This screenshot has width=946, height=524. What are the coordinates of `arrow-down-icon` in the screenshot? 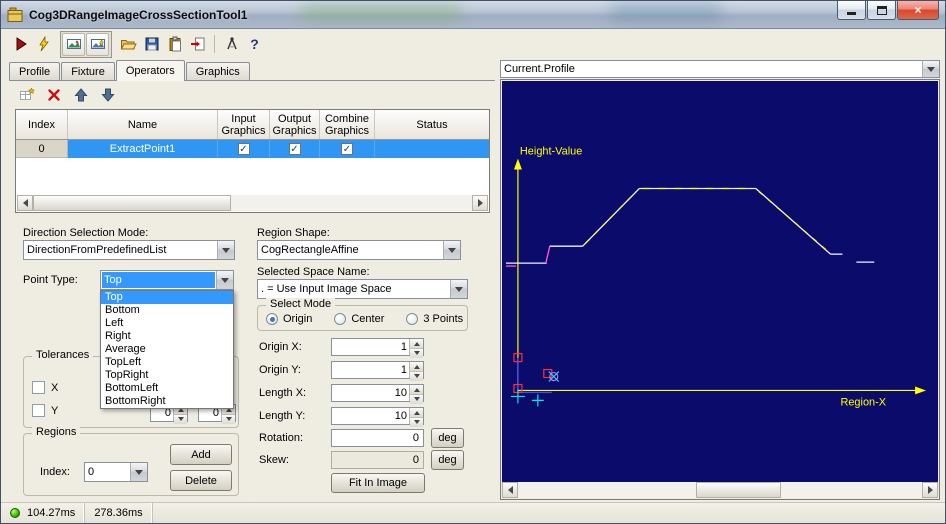 It's located at (108, 95).